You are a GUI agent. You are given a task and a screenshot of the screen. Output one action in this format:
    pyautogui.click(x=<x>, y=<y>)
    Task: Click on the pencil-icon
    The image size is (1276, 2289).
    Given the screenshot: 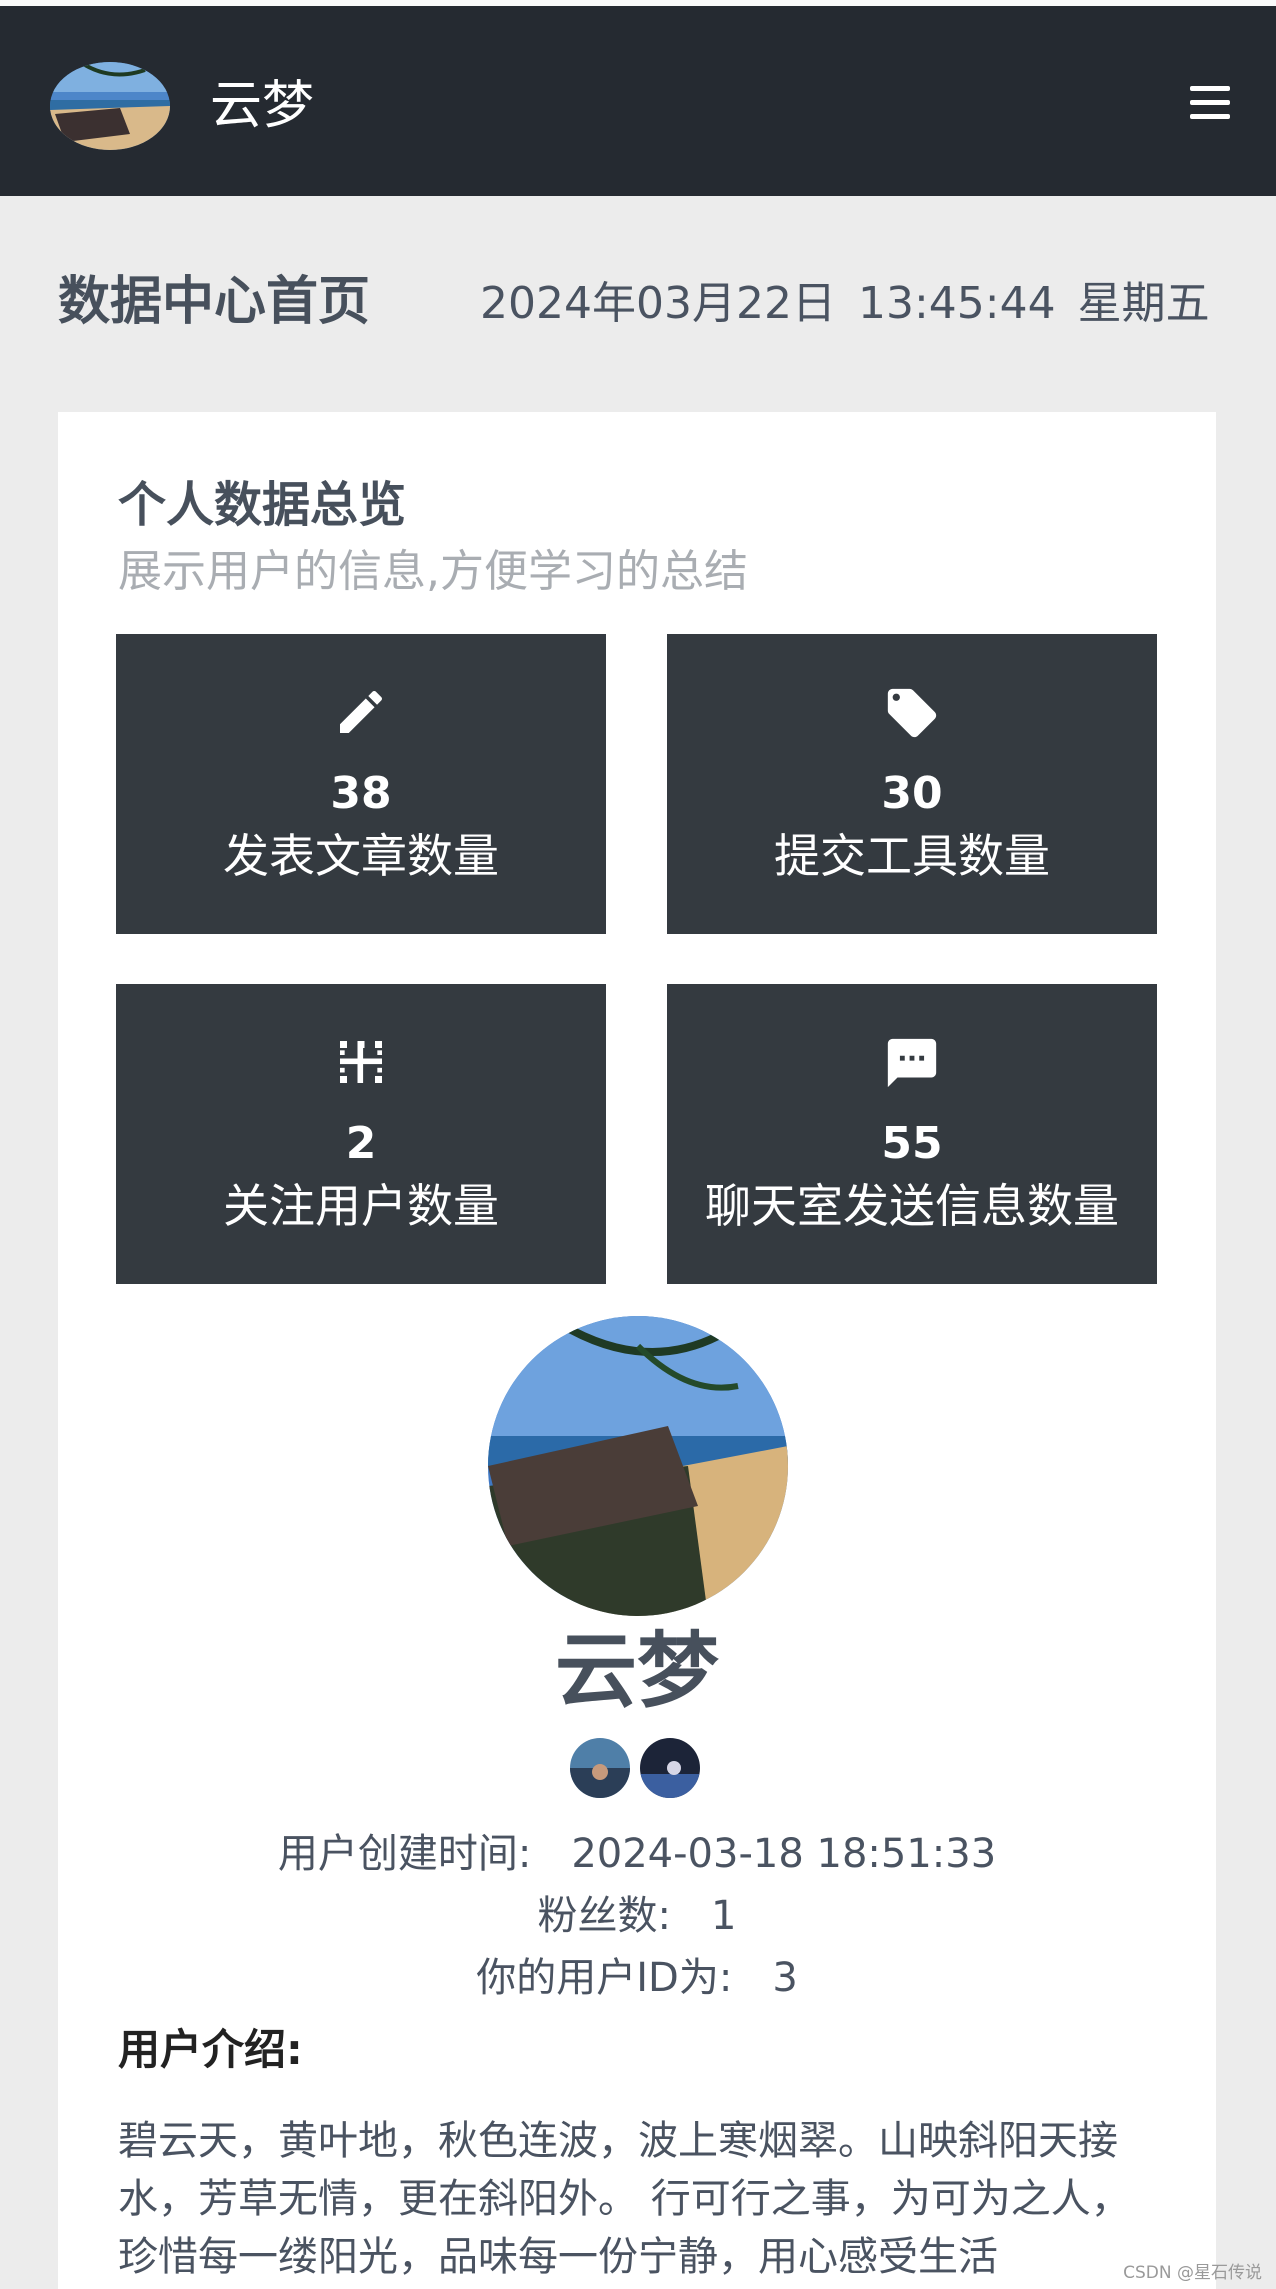 What is the action you would take?
    pyautogui.click(x=361, y=714)
    